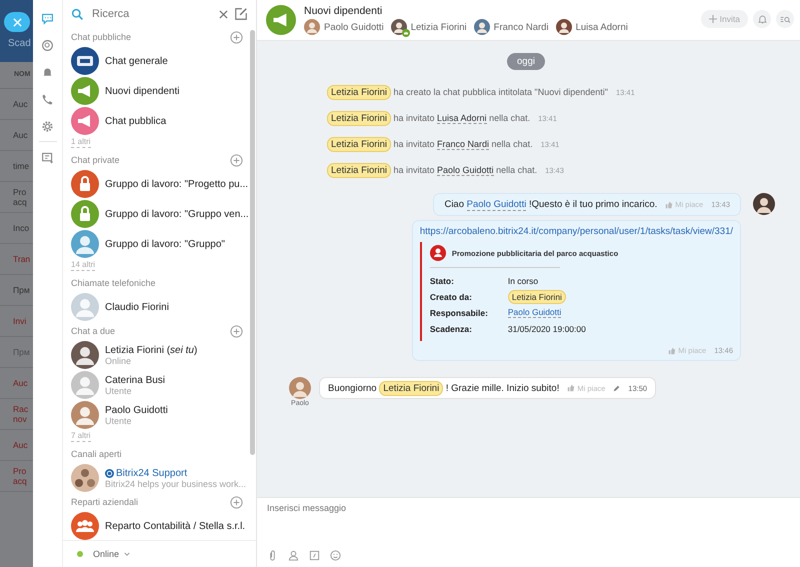  I want to click on chat-subtitle: Online, so click(118, 361).